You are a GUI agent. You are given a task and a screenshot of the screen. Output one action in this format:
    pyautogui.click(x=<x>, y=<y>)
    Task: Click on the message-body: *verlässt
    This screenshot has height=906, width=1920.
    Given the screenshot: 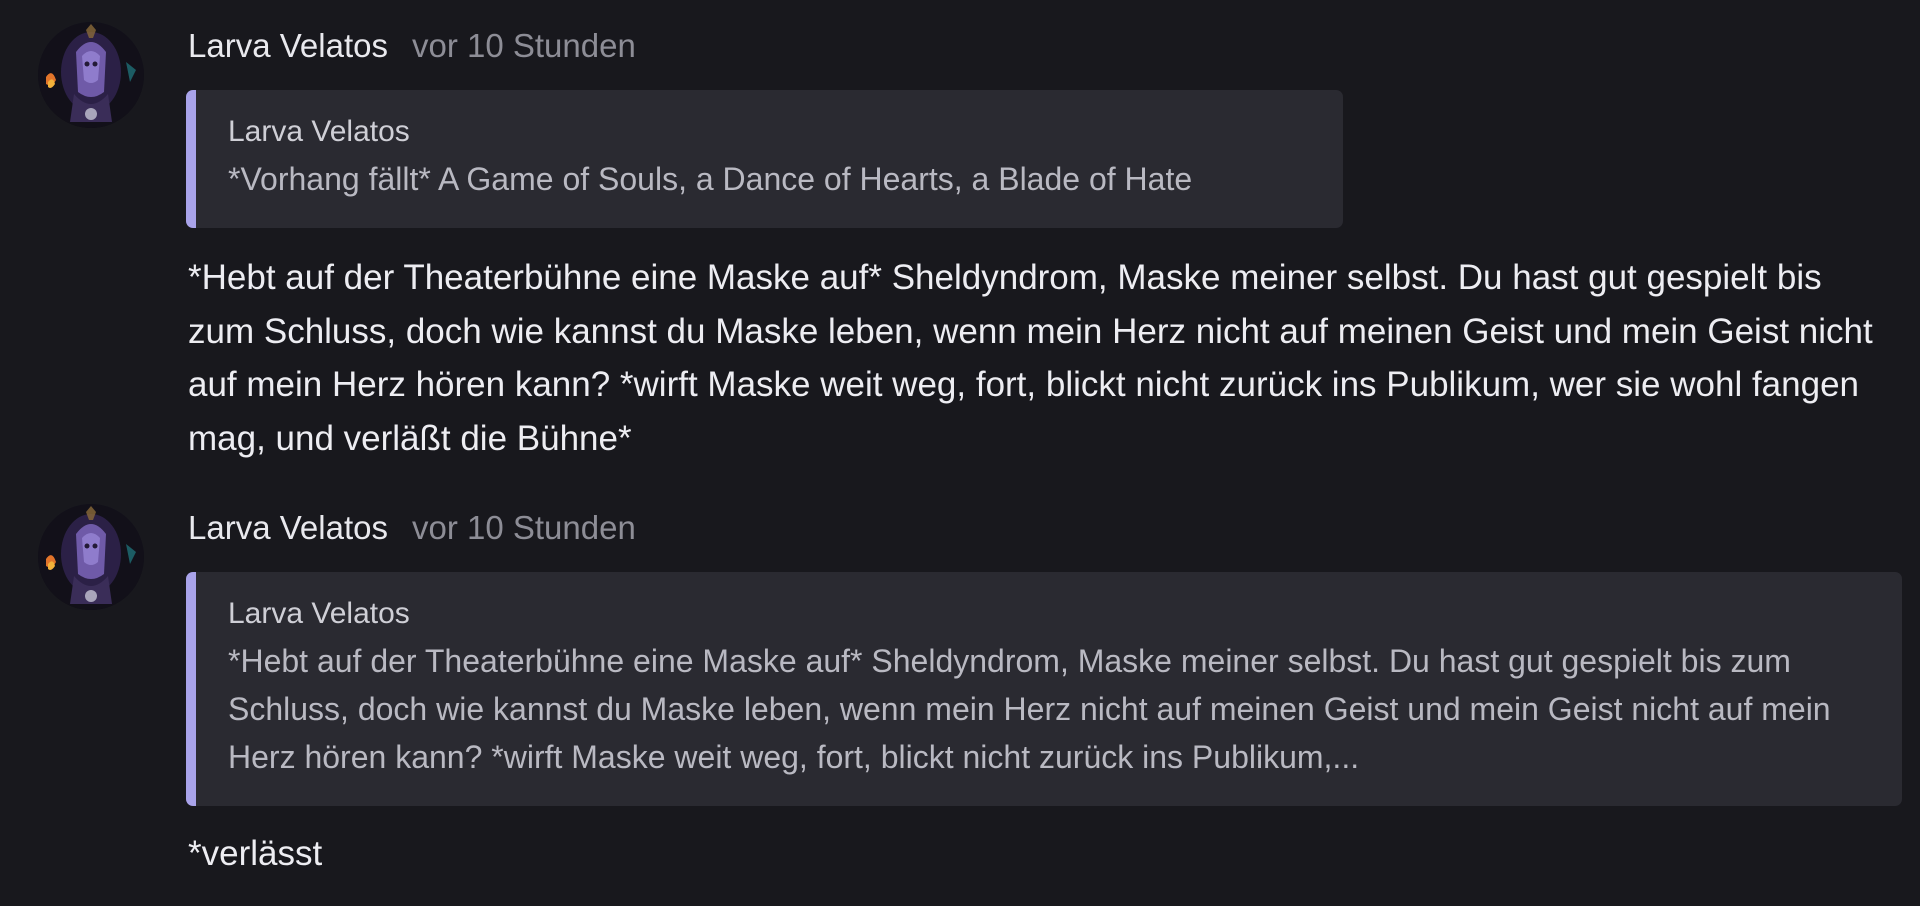 What is the action you would take?
    pyautogui.click(x=255, y=853)
    